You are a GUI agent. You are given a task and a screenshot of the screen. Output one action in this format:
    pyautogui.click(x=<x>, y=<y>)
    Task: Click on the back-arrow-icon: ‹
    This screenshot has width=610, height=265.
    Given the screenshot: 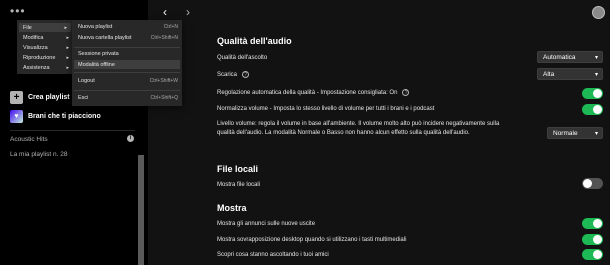 What is the action you would take?
    pyautogui.click(x=165, y=12)
    